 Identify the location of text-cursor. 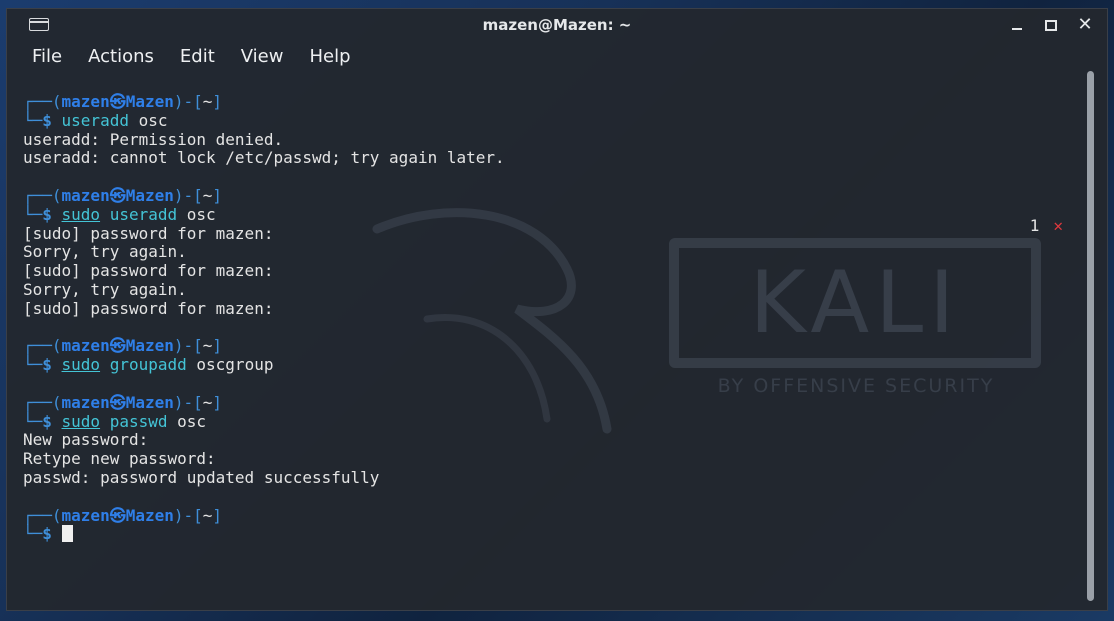
(67, 534).